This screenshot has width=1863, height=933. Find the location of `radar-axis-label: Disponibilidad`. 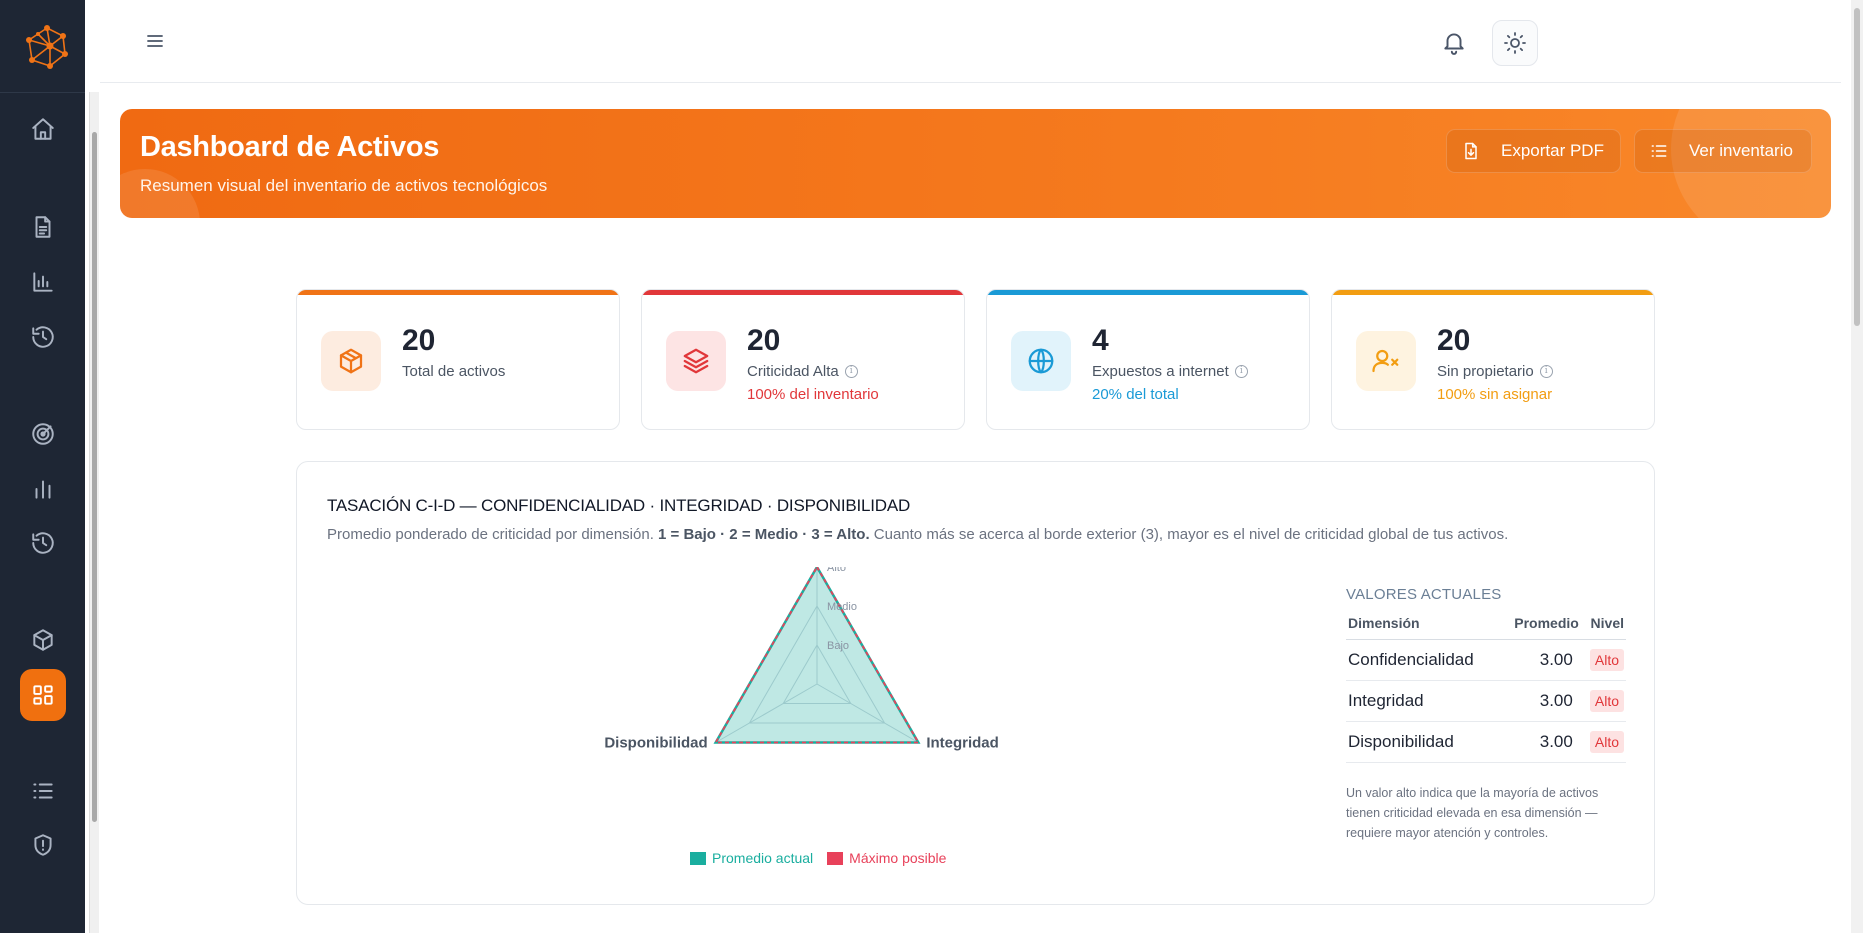

radar-axis-label: Disponibilidad is located at coordinates (655, 743).